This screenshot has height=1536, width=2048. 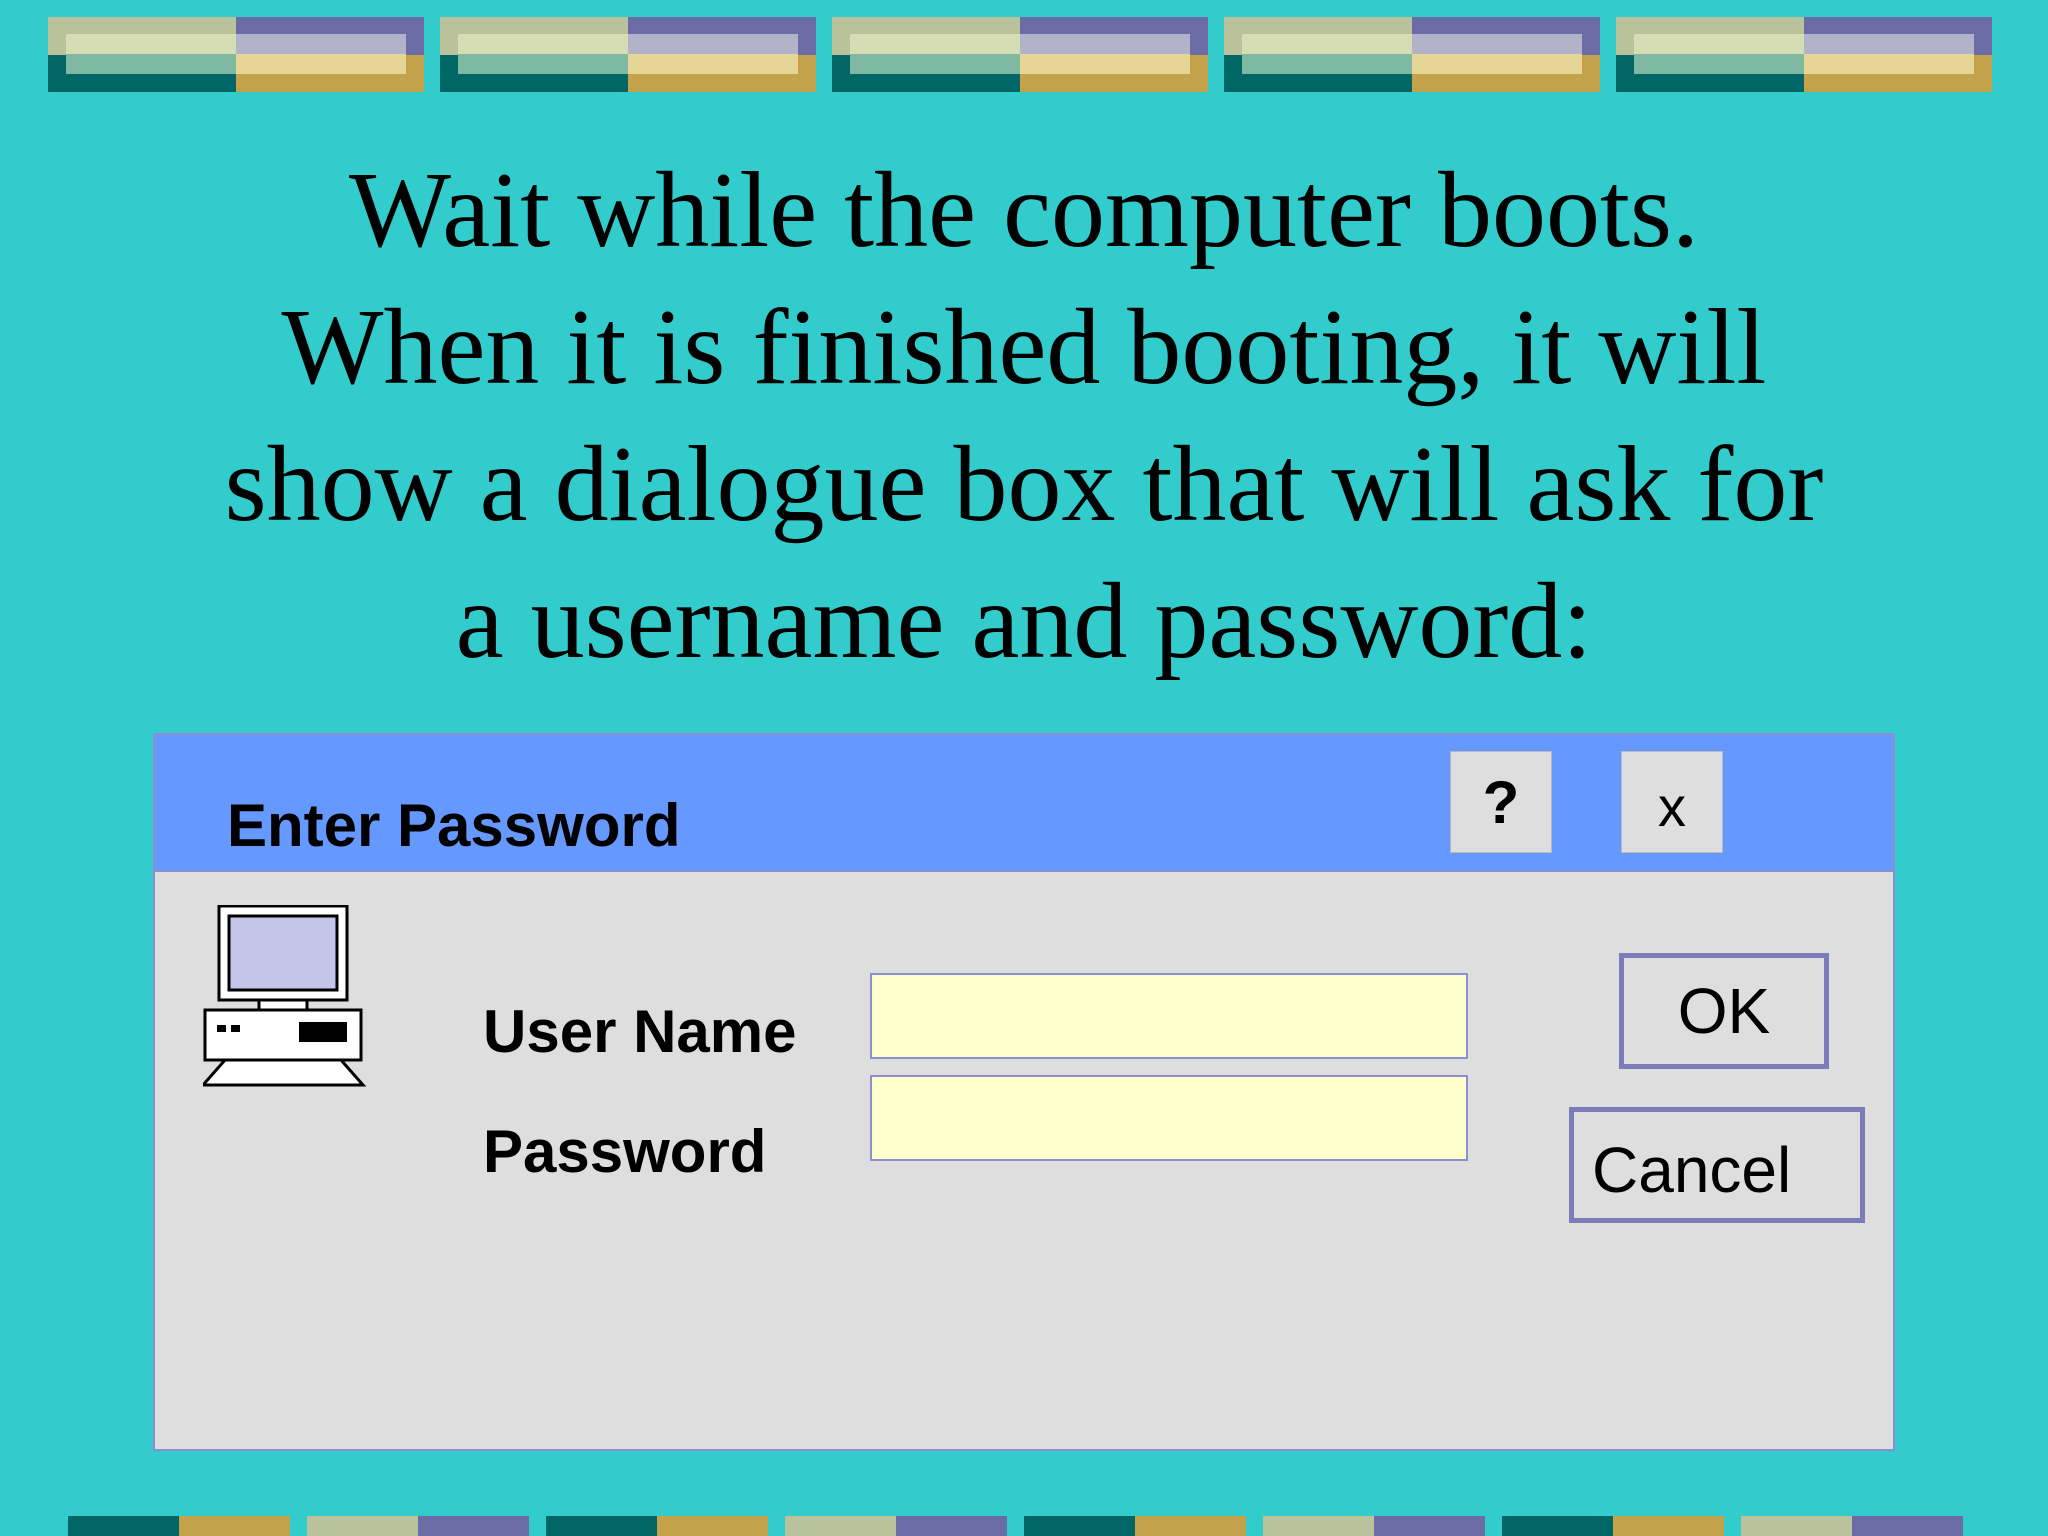 What do you see at coordinates (1024, 210) in the screenshot?
I see `instruction-line: Wait while the computer boots.` at bounding box center [1024, 210].